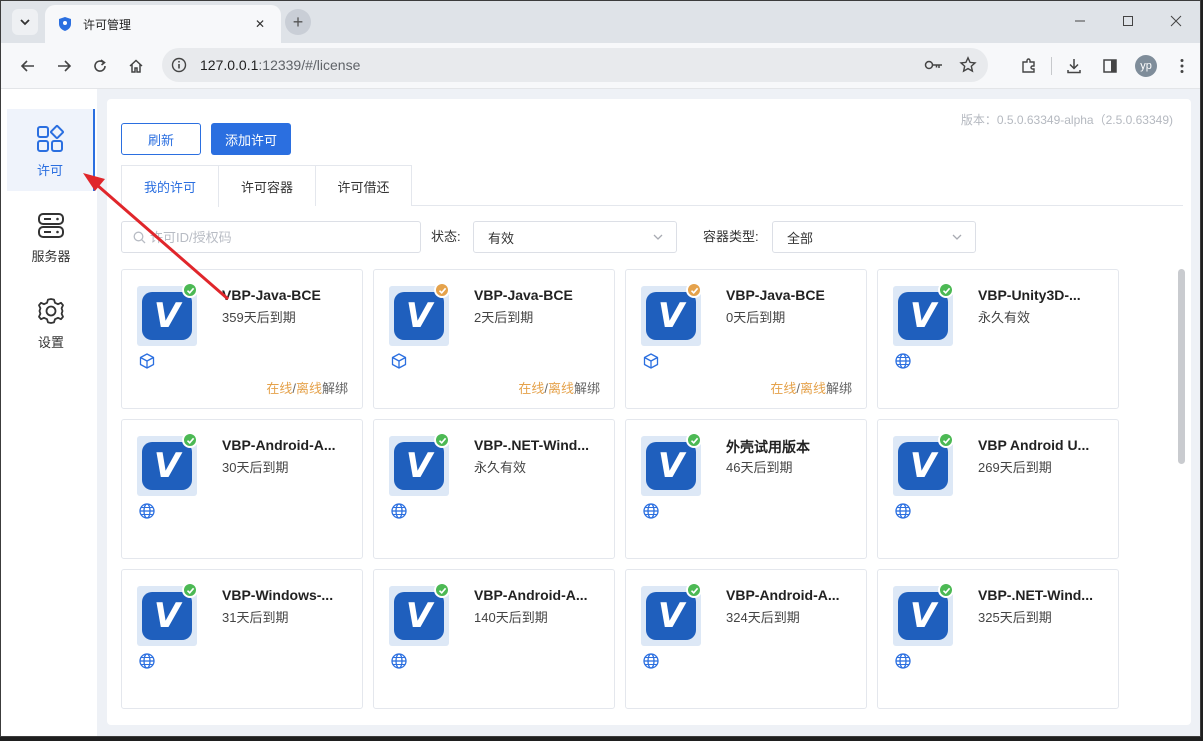 The image size is (1203, 741). I want to click on license-expiry: 325天后到期, so click(1015, 617).